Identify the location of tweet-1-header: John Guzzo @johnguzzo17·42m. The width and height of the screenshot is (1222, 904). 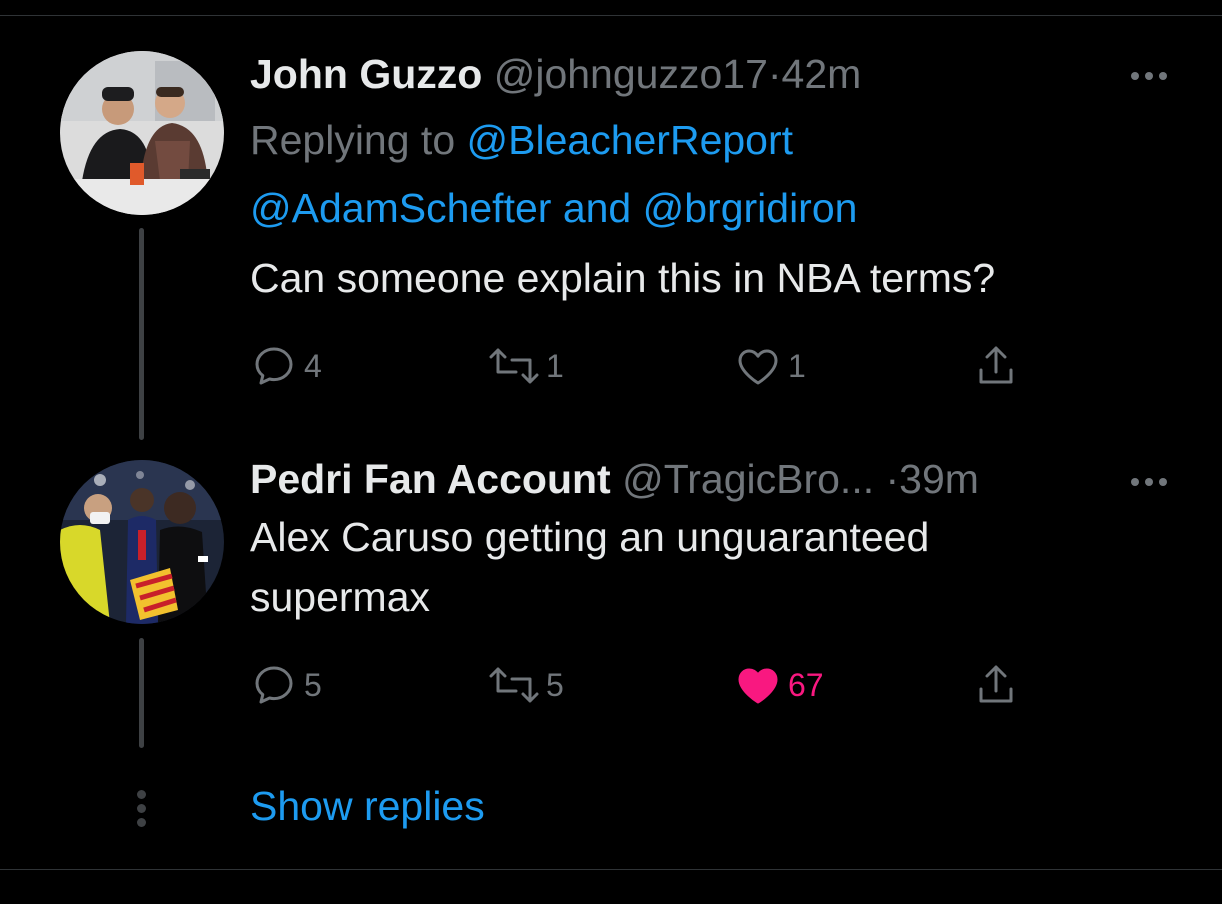
(720, 74).